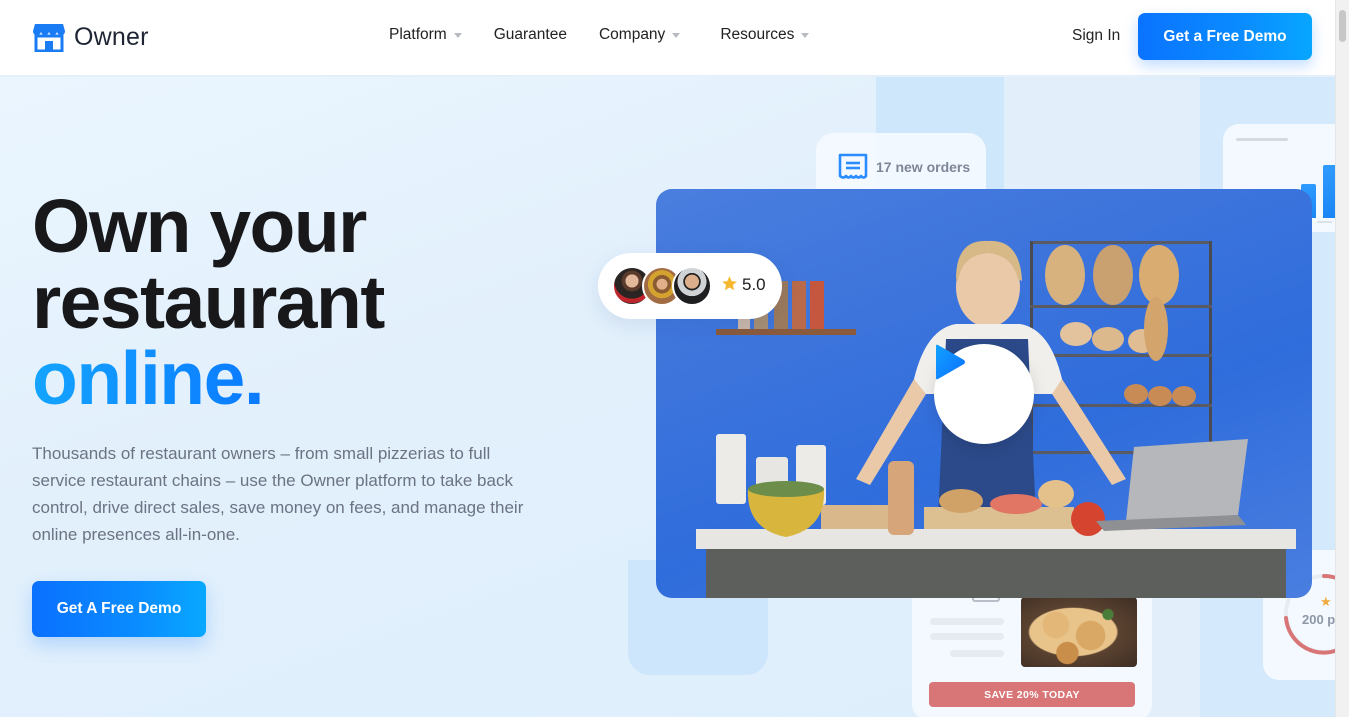 The image size is (1349, 717). I want to click on points-text: 200 pt, so click(1321, 619).